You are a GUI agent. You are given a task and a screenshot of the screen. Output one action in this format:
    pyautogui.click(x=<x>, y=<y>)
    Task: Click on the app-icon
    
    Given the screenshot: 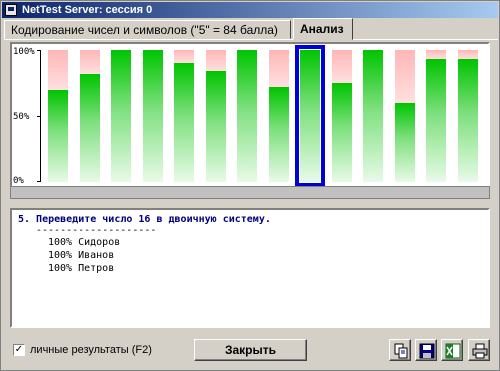 What is the action you would take?
    pyautogui.click(x=11, y=10)
    